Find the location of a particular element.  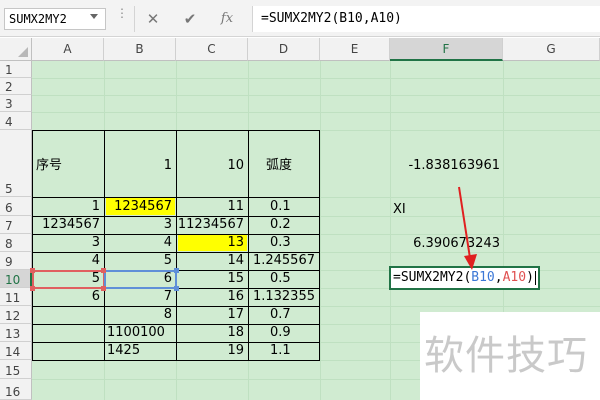

cell-b6: 1234567 is located at coordinates (138, 207).